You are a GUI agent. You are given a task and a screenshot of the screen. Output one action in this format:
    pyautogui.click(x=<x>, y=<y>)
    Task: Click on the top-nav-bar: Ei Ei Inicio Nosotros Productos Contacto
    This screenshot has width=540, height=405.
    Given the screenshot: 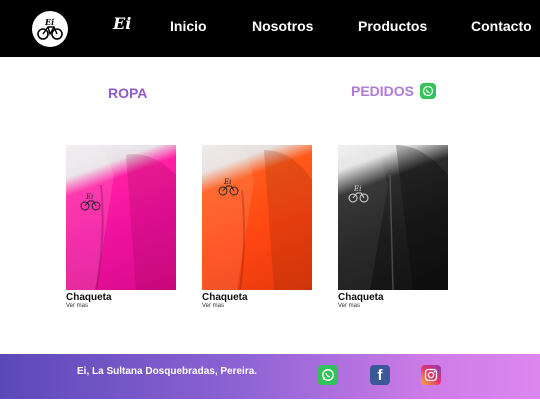 What is the action you would take?
    pyautogui.click(x=270, y=28)
    